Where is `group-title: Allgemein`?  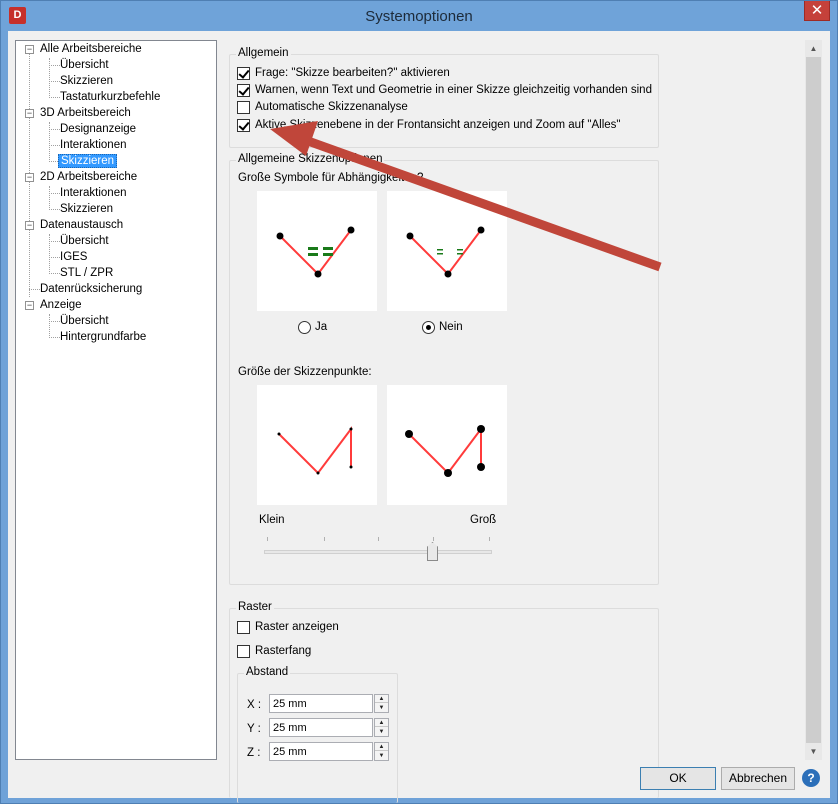 group-title: Allgemein is located at coordinates (263, 53).